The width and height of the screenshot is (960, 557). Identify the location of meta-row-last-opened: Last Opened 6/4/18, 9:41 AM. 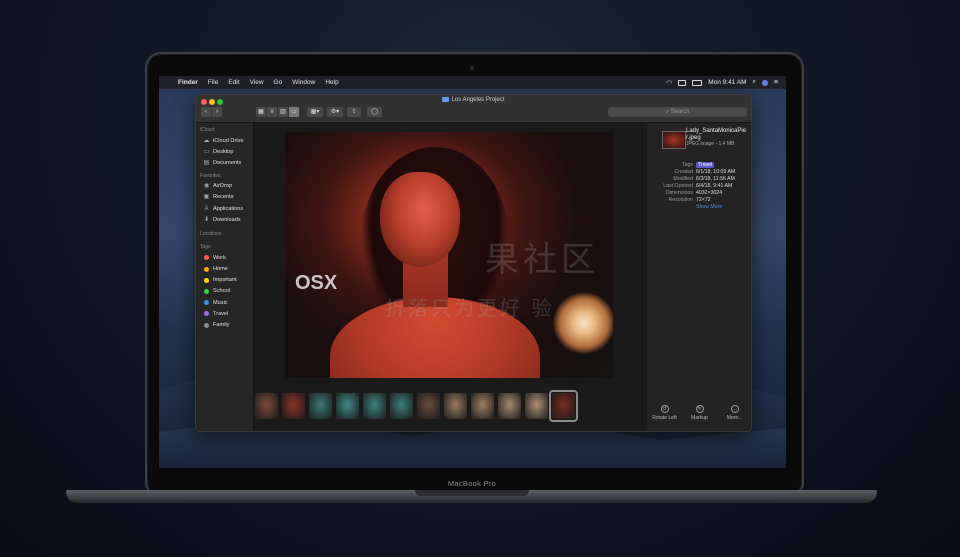
(699, 186).